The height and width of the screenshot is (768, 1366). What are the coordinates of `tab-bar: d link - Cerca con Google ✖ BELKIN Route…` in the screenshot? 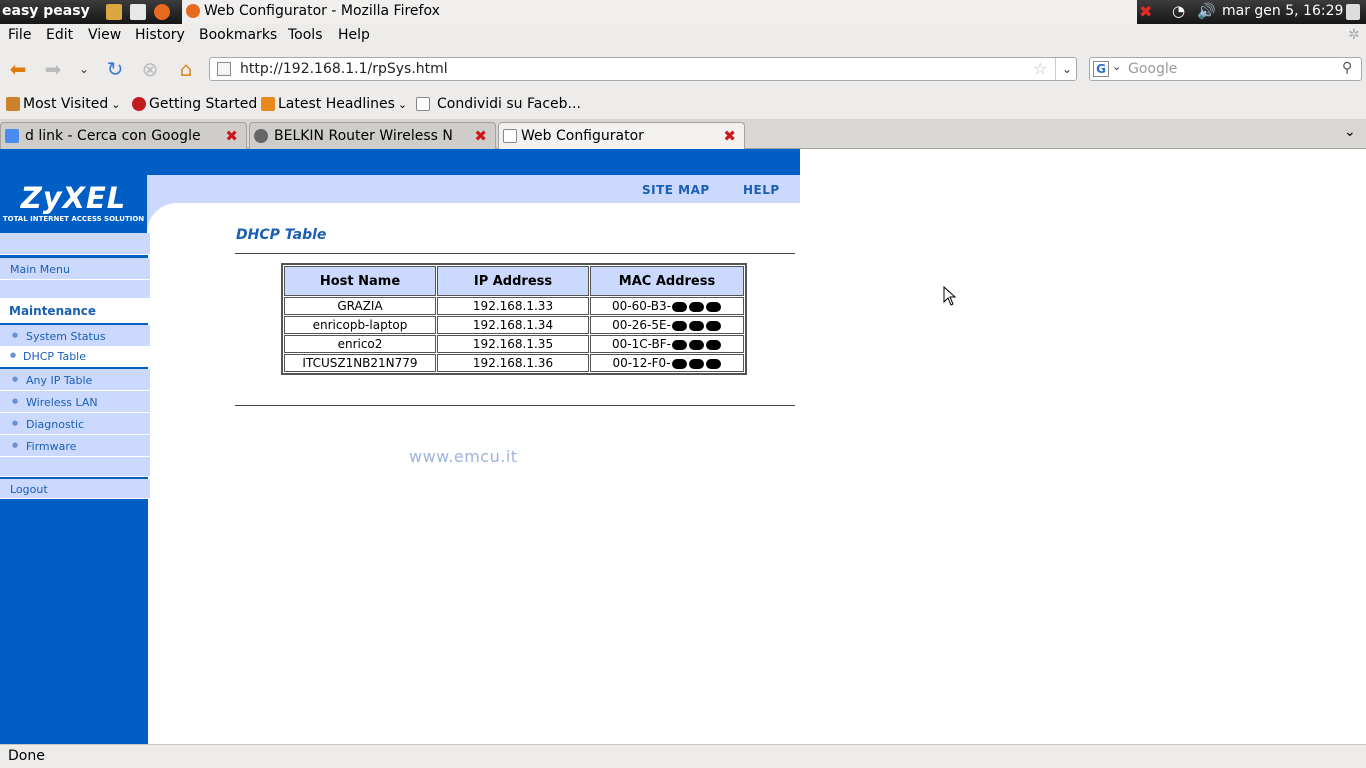 It's located at (683, 135).